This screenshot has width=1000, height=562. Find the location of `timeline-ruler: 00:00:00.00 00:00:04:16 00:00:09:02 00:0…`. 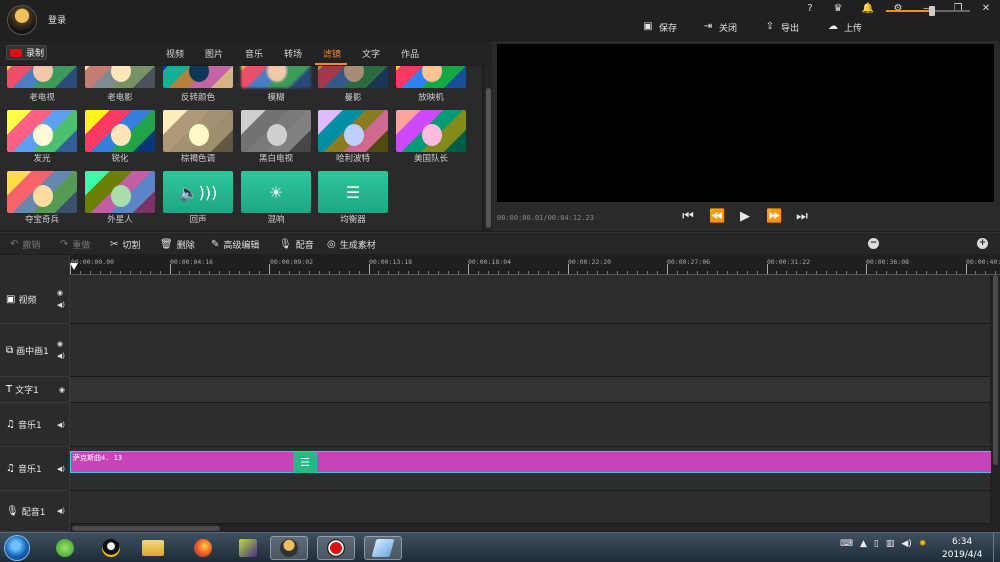

timeline-ruler: 00:00:00.00 00:00:04:16 00:00:09:02 00:0… is located at coordinates (535, 265).